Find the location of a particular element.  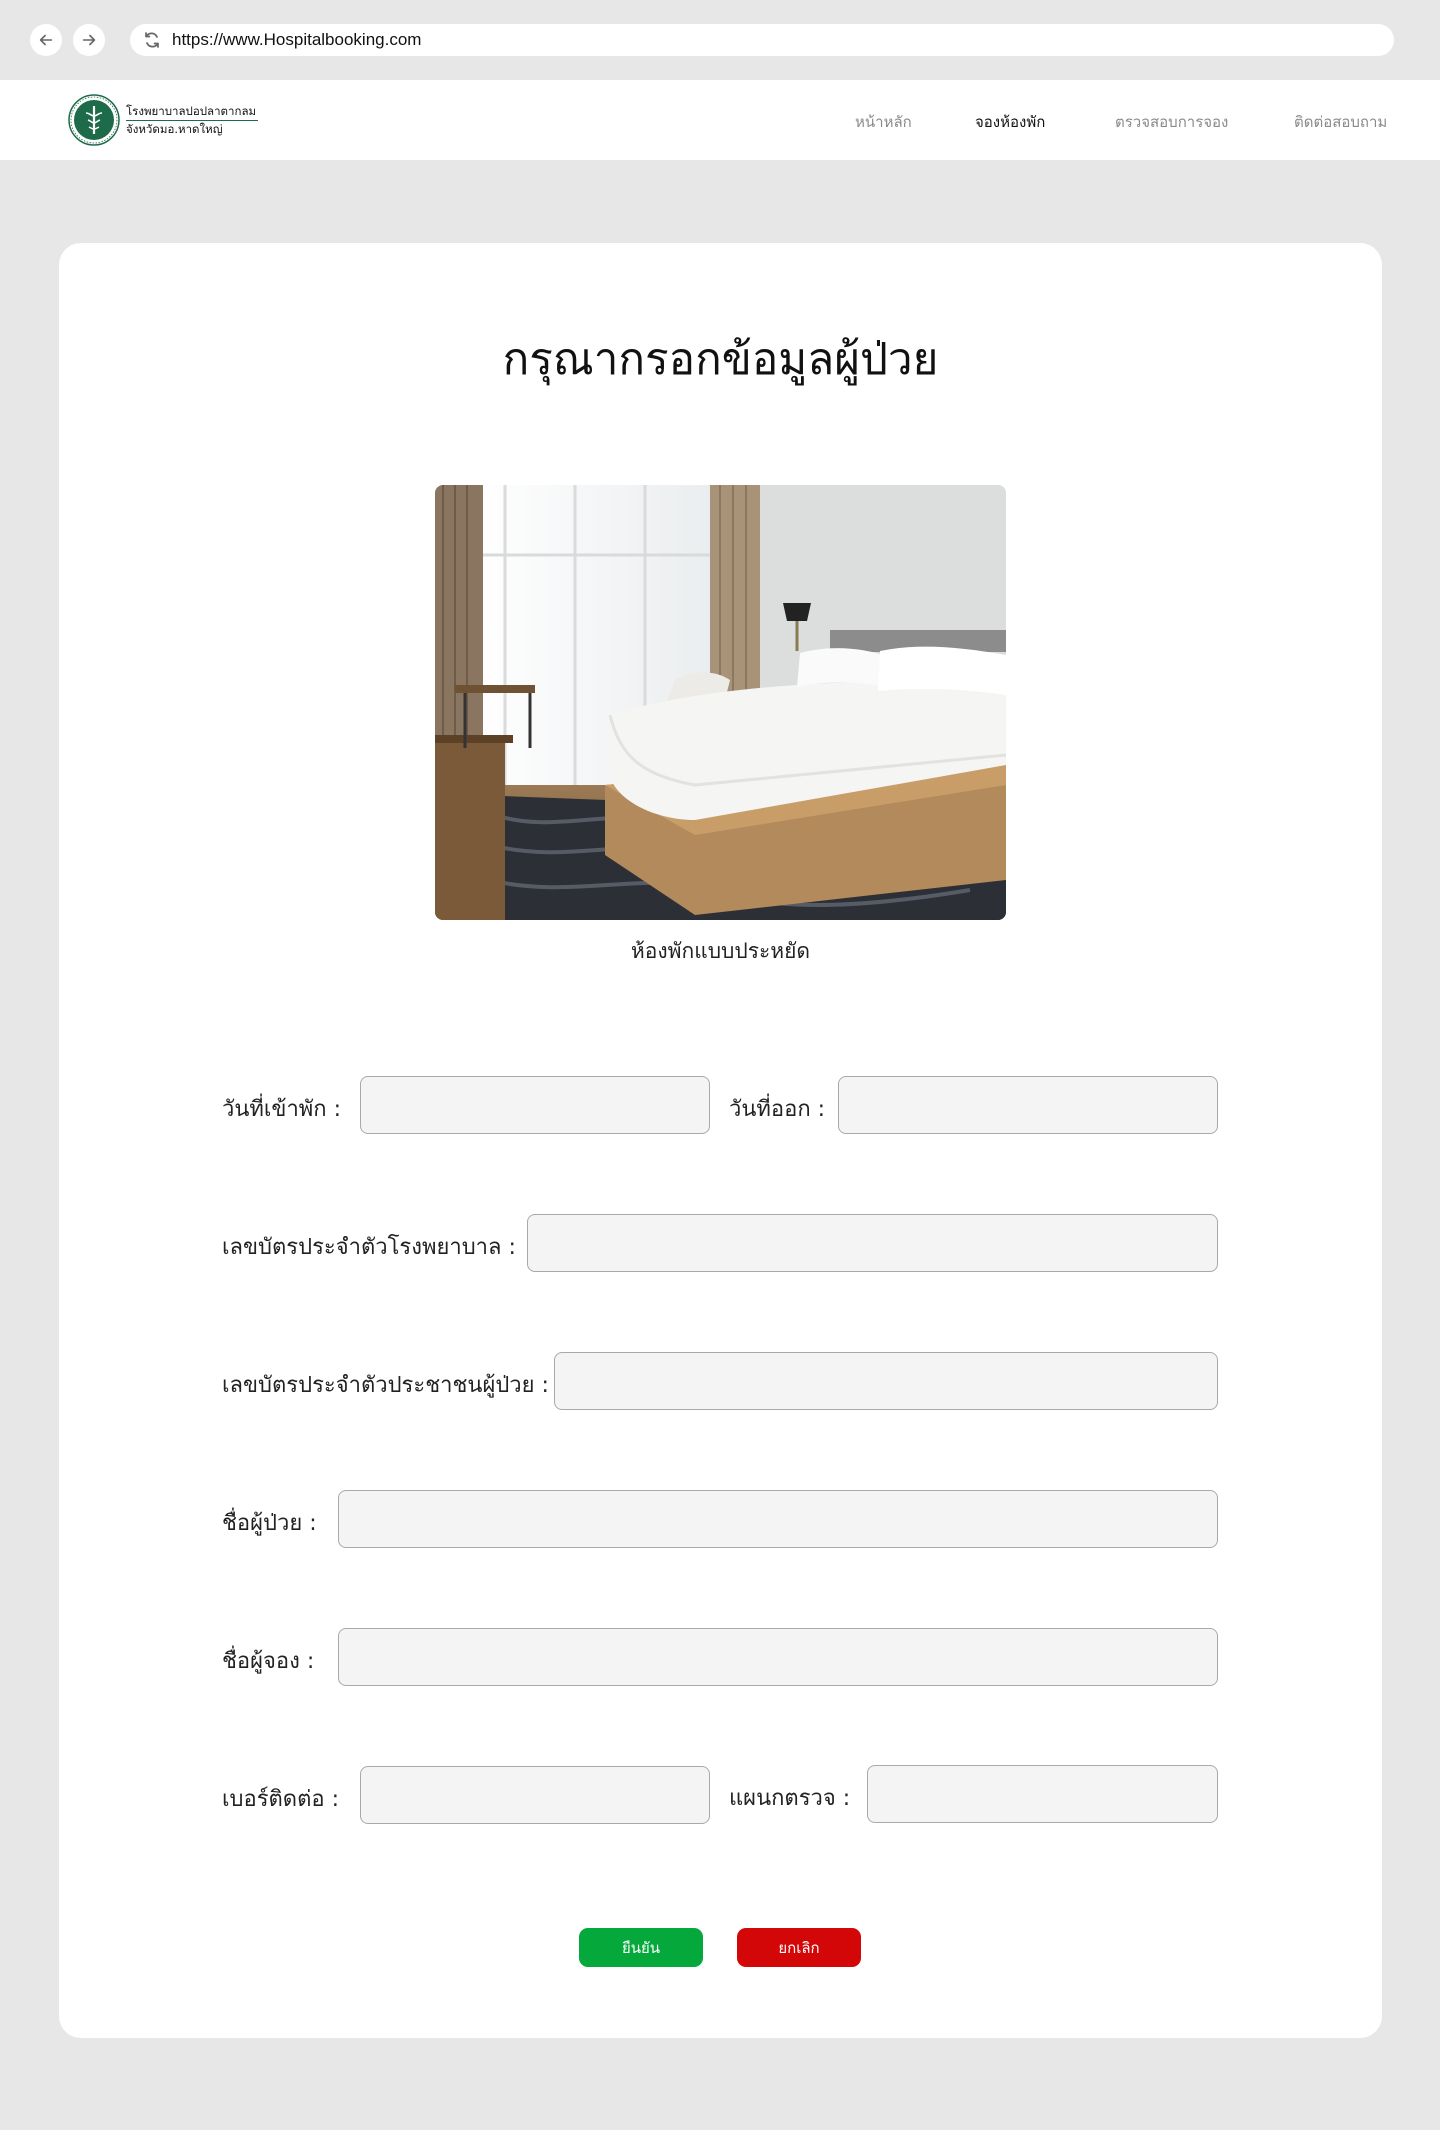

checkin-date-input is located at coordinates (535, 1105).